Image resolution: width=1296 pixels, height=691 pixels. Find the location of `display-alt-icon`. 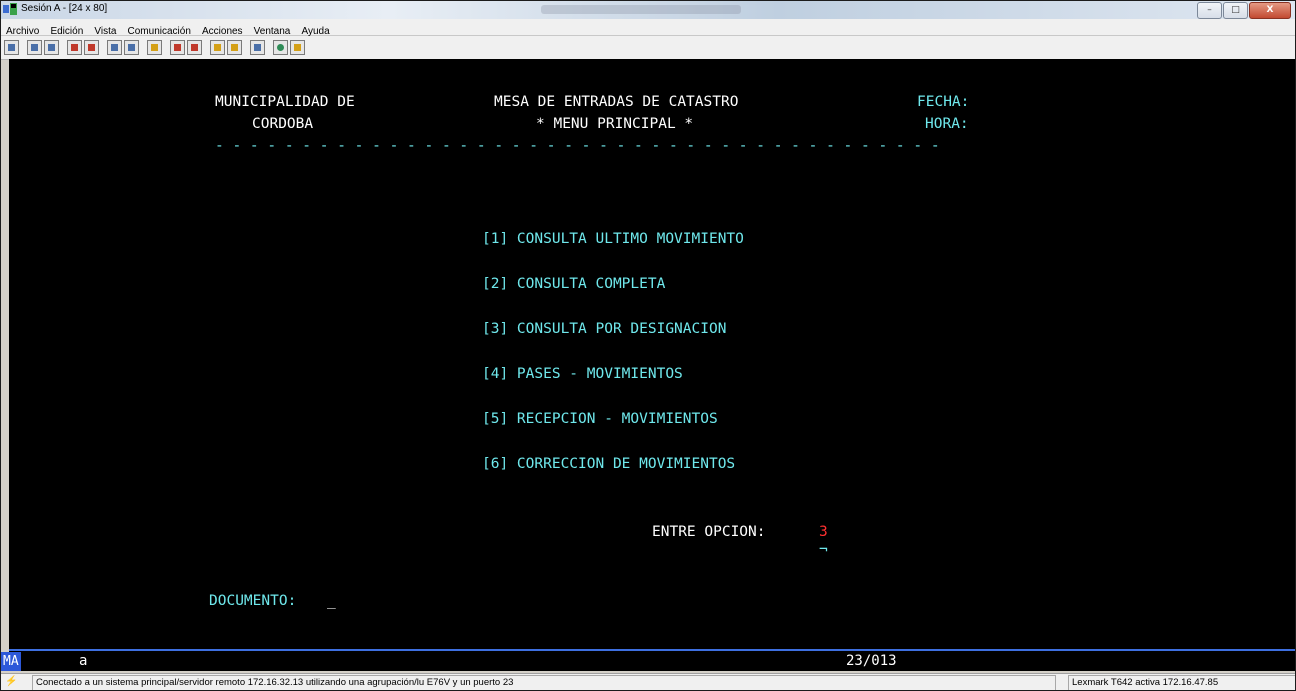

display-alt-icon is located at coordinates (131, 47).